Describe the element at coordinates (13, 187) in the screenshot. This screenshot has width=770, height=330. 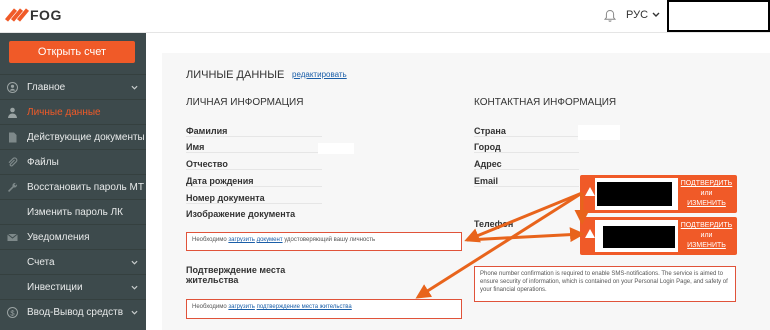
I see `wrench-icon` at that location.